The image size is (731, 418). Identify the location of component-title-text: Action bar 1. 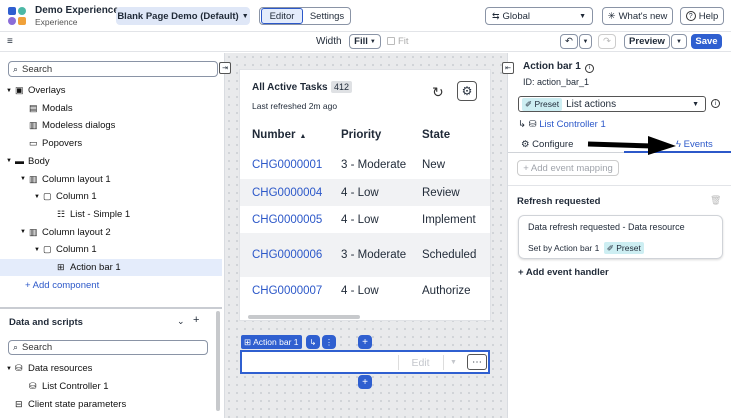
(552, 66).